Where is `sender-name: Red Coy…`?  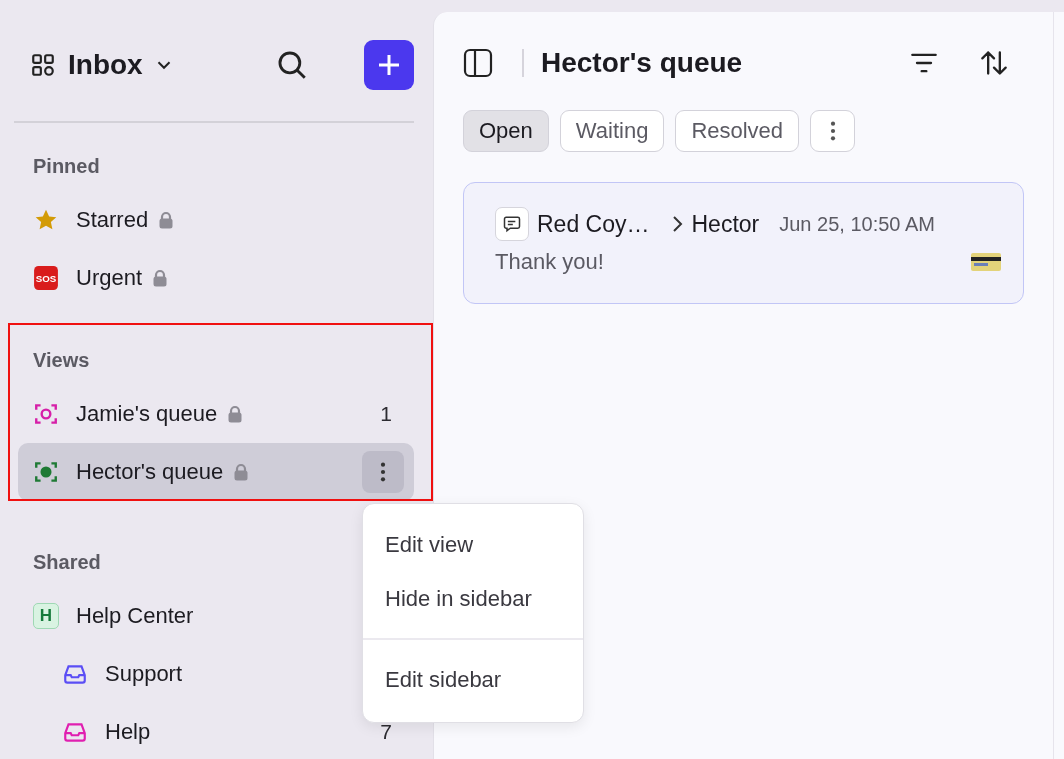
sender-name: Red Coy… is located at coordinates (593, 224).